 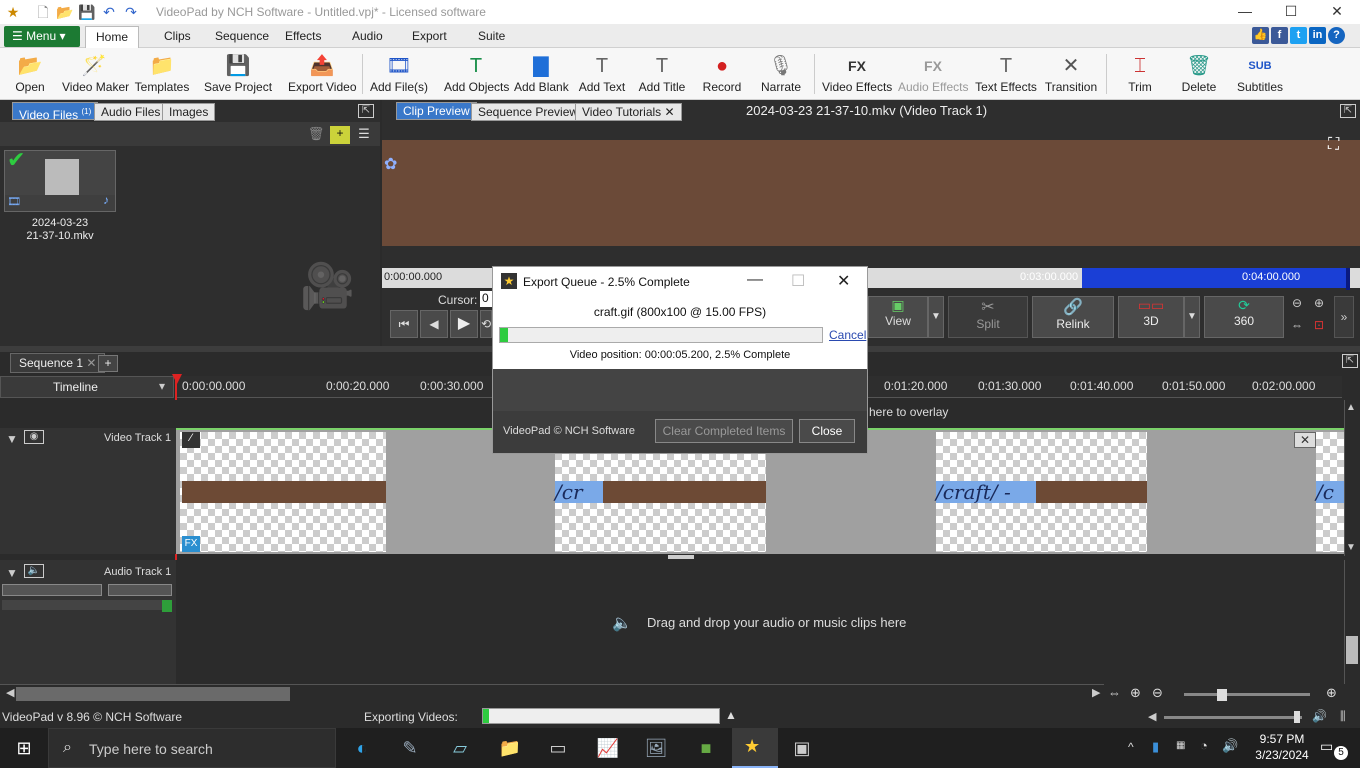 I want to click on fade-icon: ⁄, so click(x=191, y=440).